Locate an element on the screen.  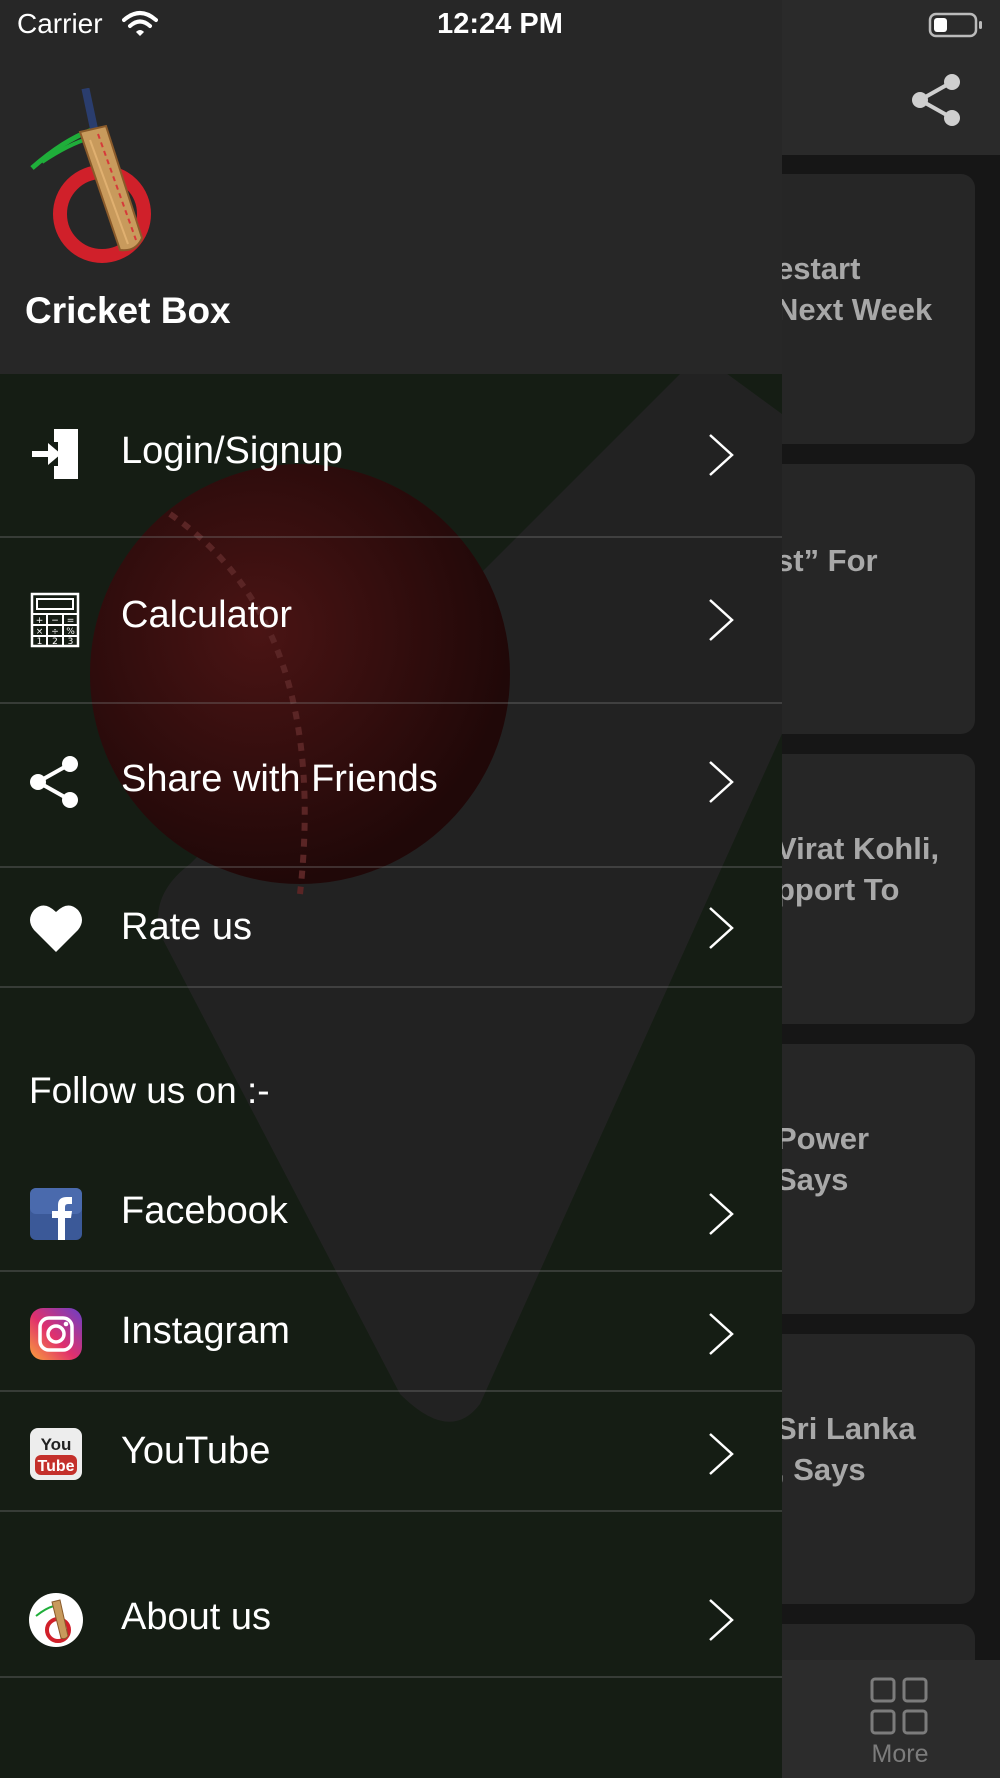
svg-text: 1 is located at coordinates (40, 642).